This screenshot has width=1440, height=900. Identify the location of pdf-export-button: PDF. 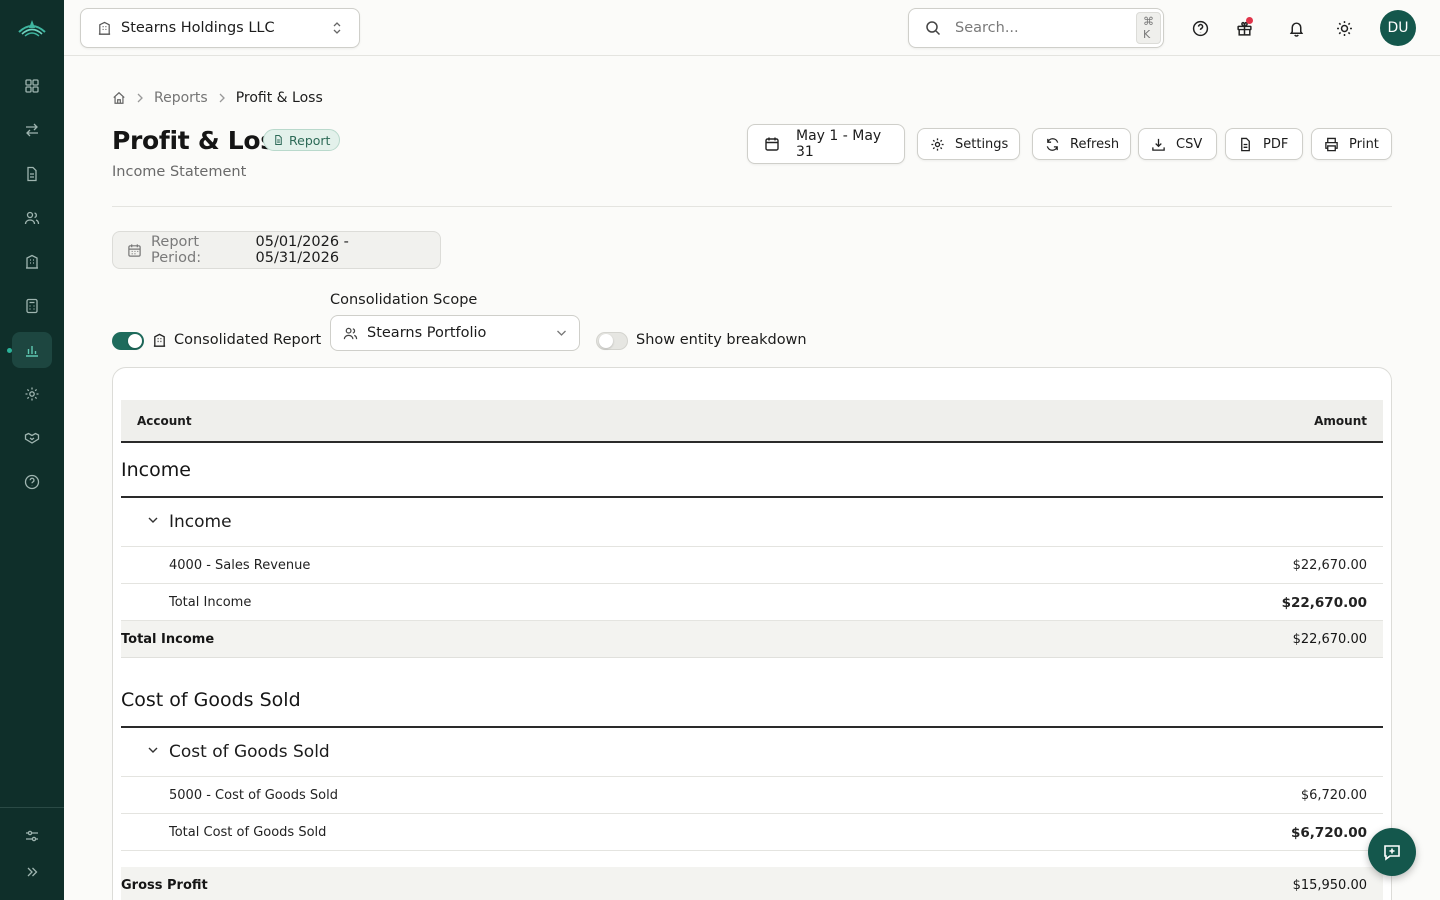
(1264, 144).